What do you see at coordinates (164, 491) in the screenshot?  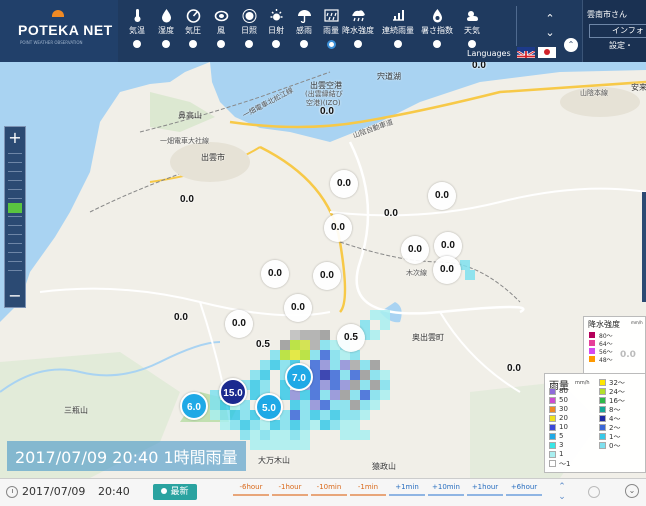 I see `play-icon` at bounding box center [164, 491].